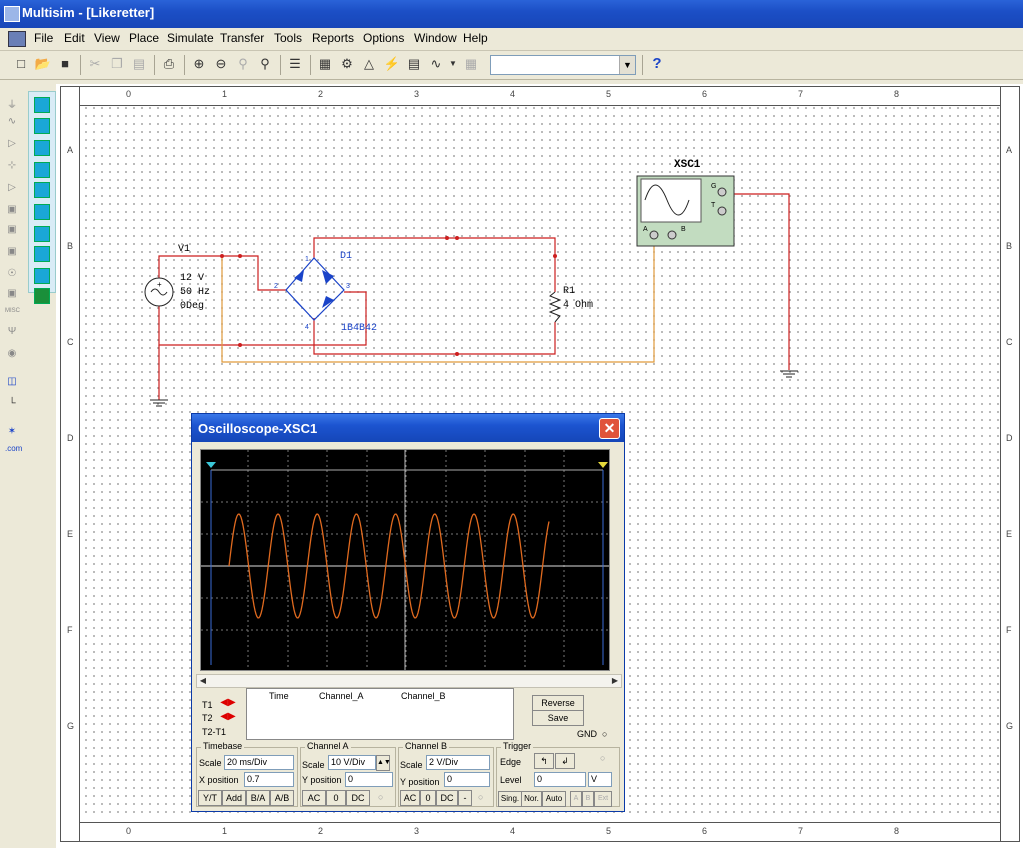 This screenshot has width=1023, height=848. I want to click on channel-b-ypos-label: Y position, so click(420, 782).